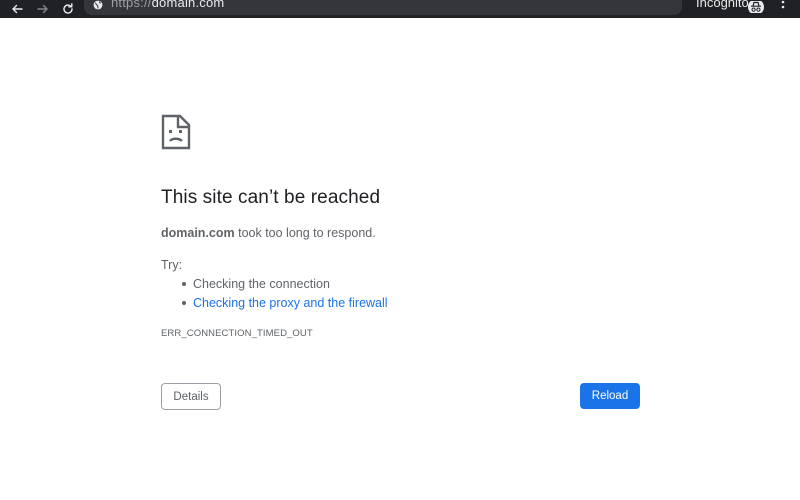 Image resolution: width=800 pixels, height=500 pixels. Describe the element at coordinates (98, 5) in the screenshot. I see `globe-icon` at that location.